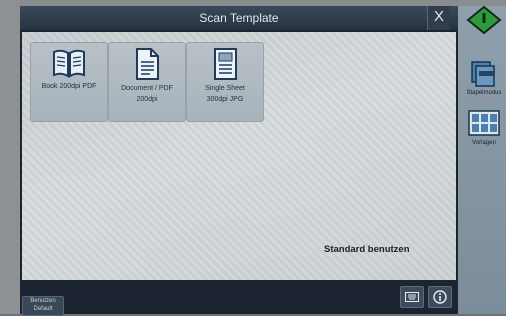  I want to click on side-app-stack-mode: Stapelmodus, so click(484, 77).